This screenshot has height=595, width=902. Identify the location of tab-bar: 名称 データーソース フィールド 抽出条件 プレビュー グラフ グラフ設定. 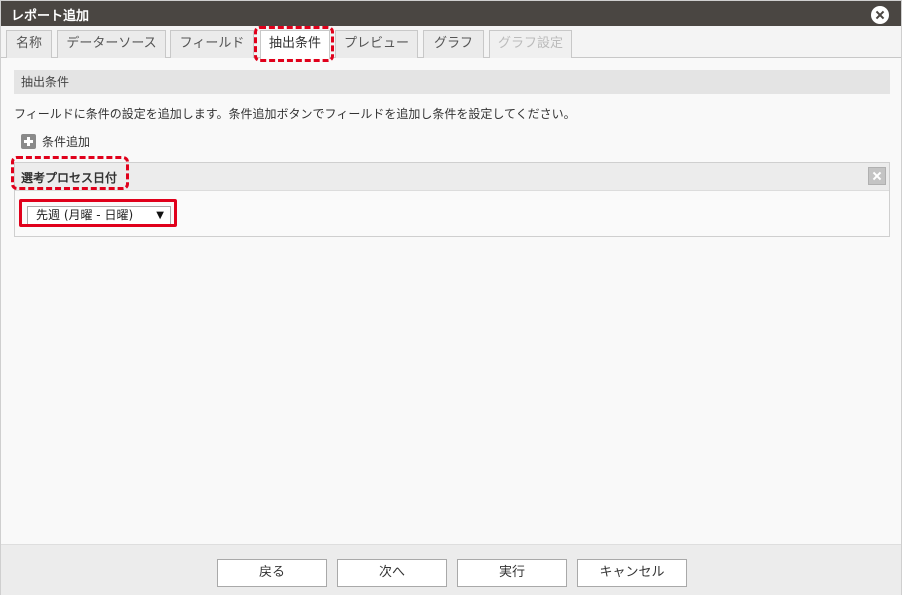
(451, 42).